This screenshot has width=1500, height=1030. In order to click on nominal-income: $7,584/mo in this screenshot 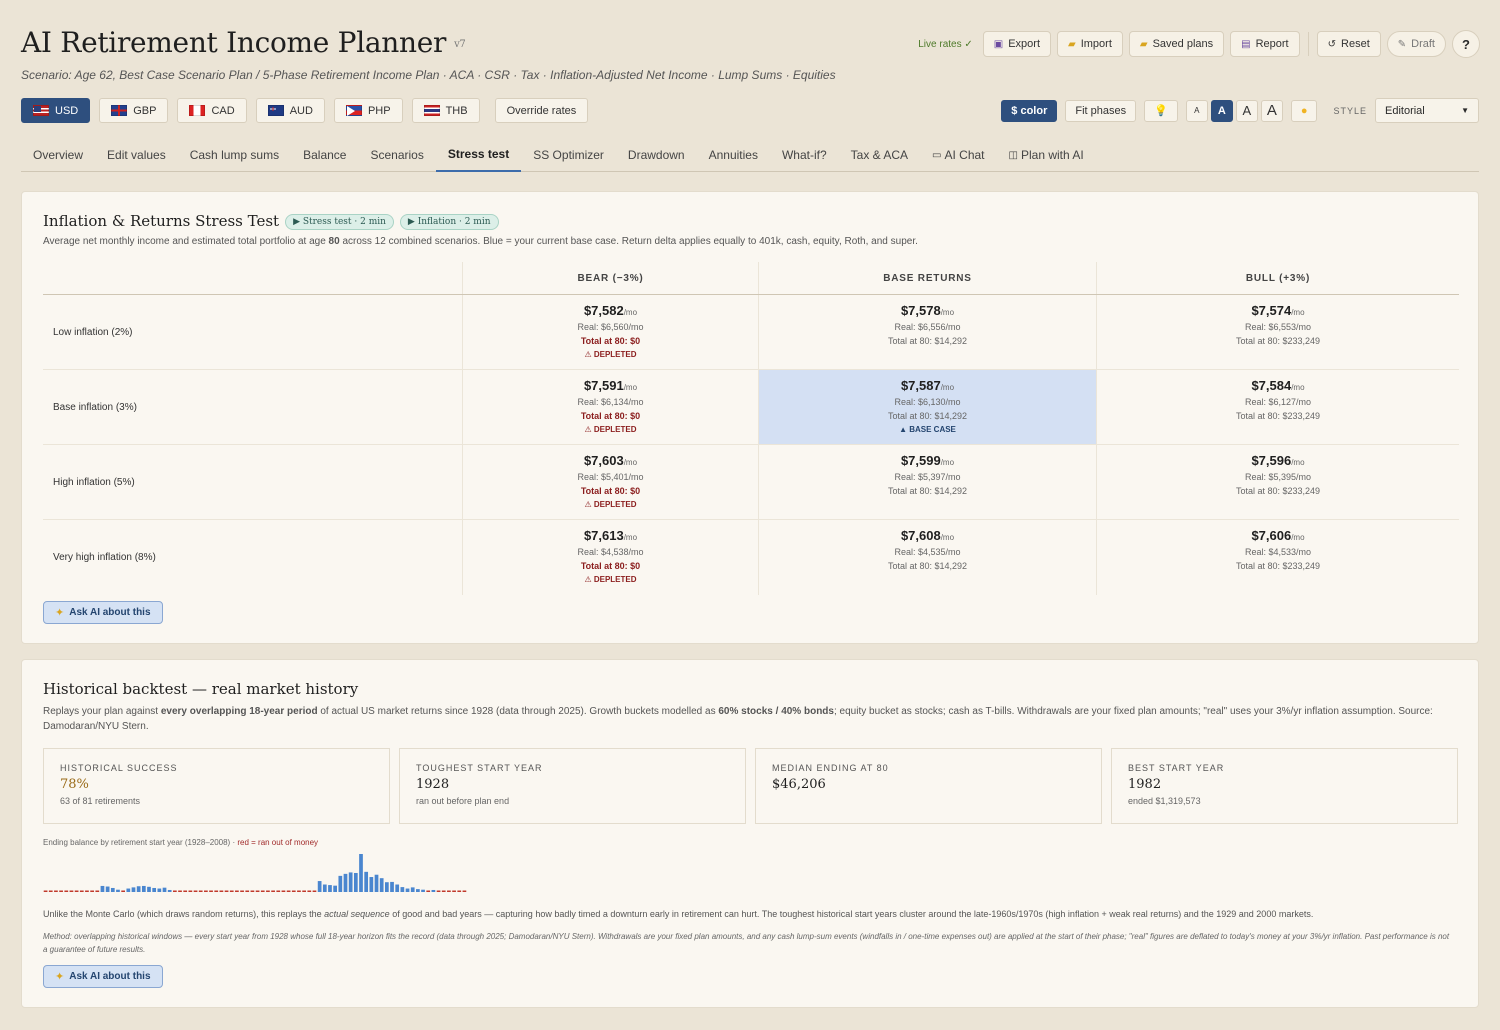, I will do `click(1278, 385)`.